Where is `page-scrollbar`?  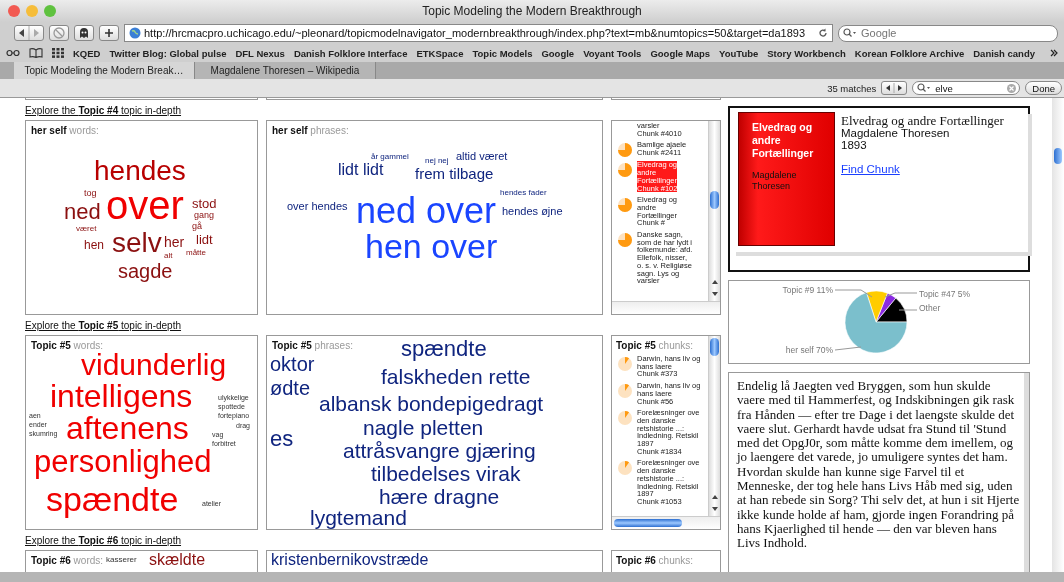 page-scrollbar is located at coordinates (1058, 335).